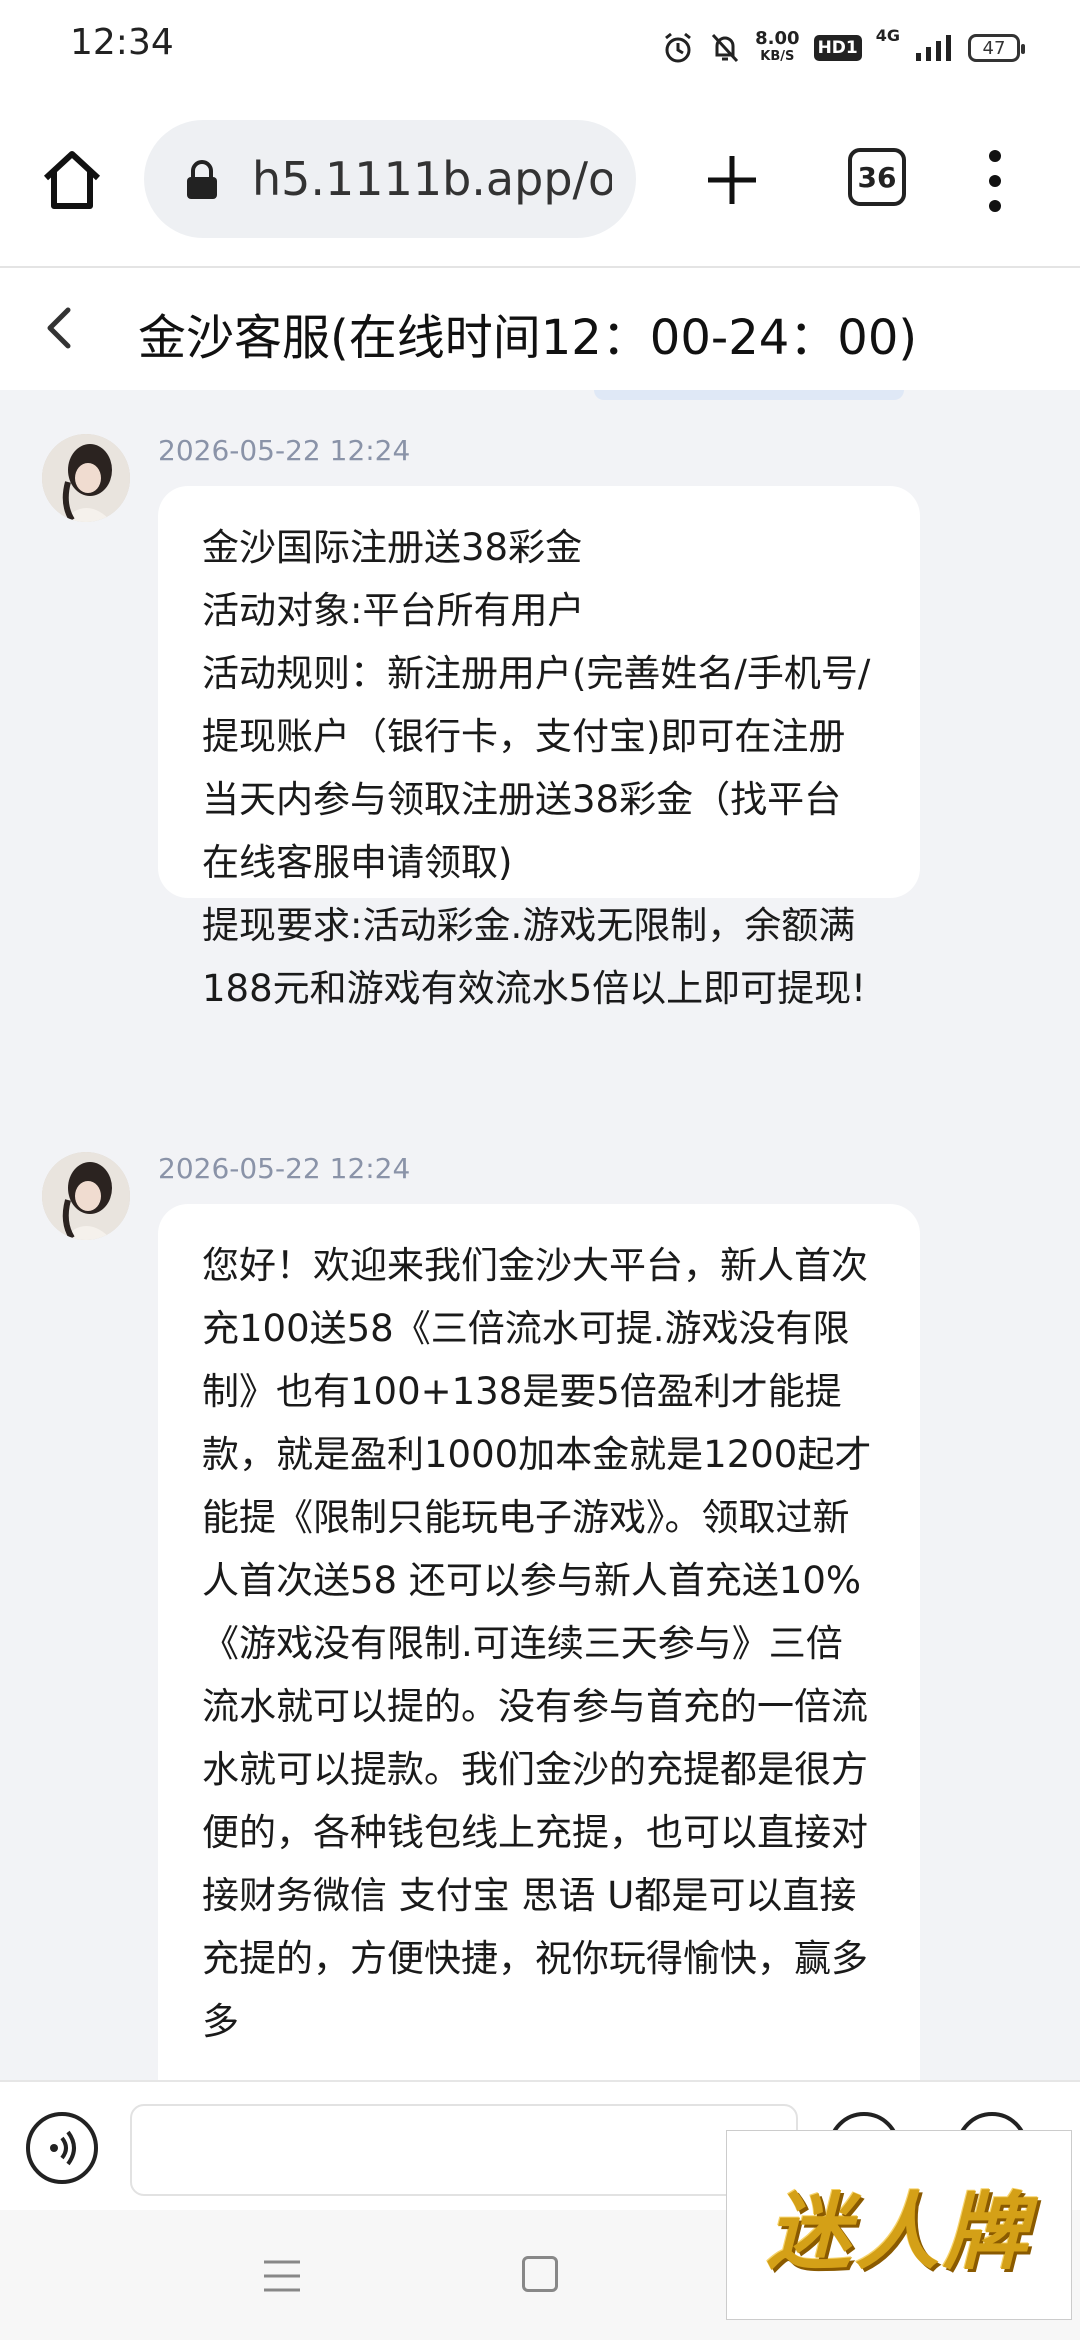 This screenshot has width=1080, height=2340. Describe the element at coordinates (887, 35) in the screenshot. I see `network-type: 4G` at that location.